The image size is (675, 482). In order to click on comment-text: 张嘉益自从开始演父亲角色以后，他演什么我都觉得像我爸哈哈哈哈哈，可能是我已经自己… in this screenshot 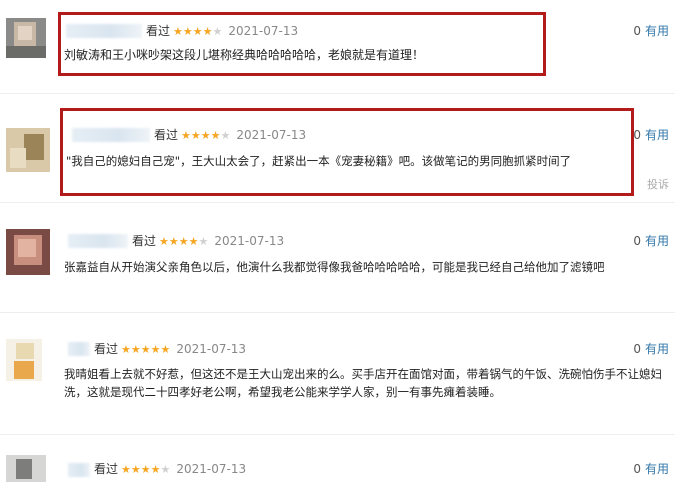, I will do `click(334, 267)`.